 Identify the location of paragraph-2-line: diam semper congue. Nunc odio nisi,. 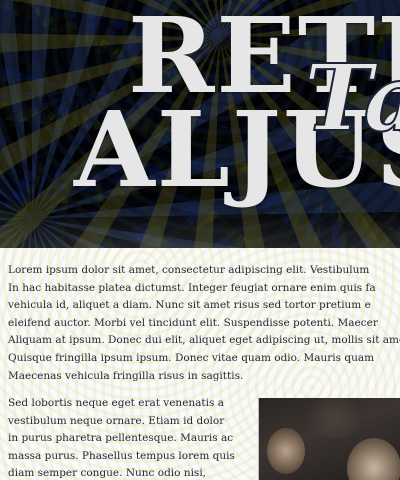
(107, 473).